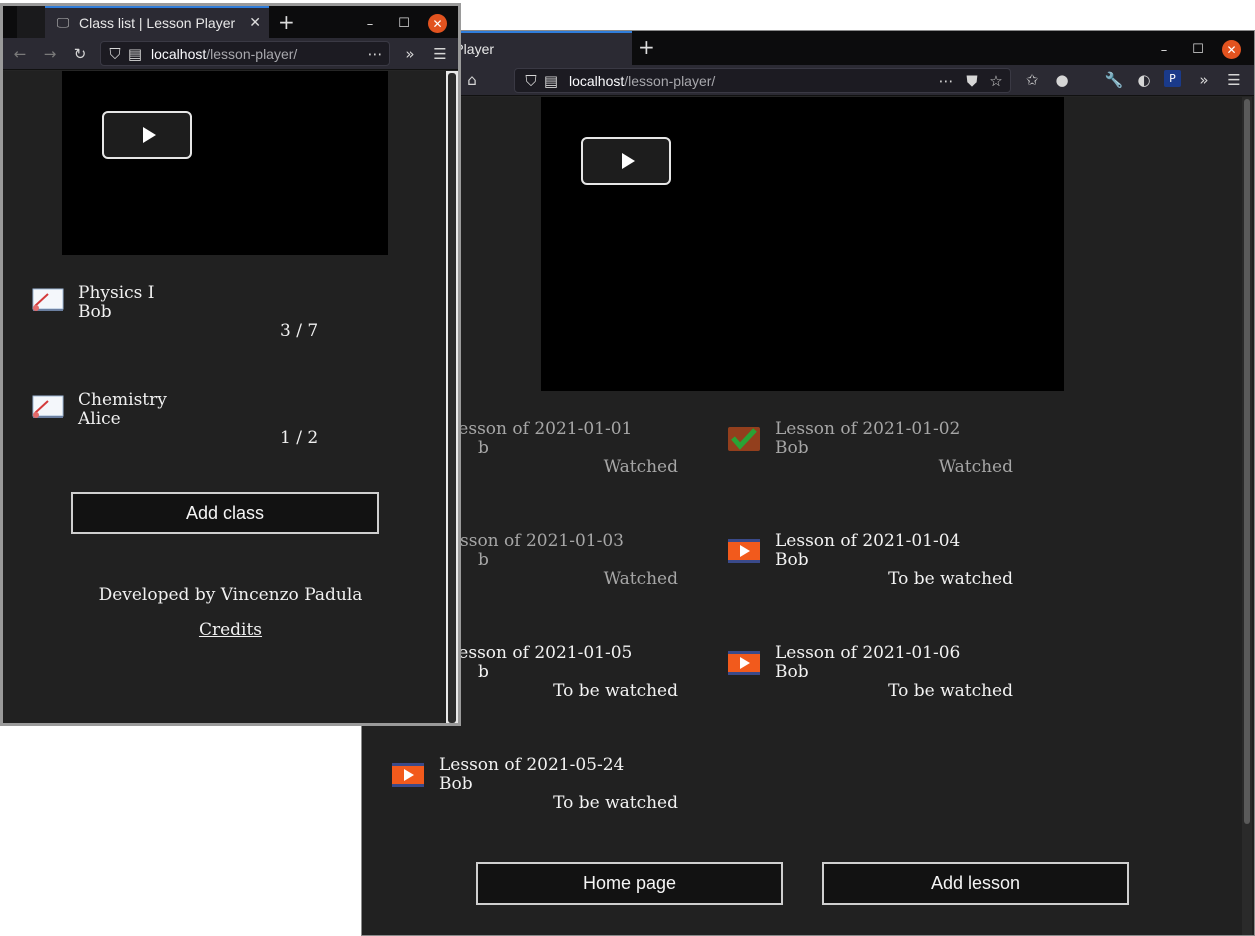 The height and width of the screenshot is (936, 1255). What do you see at coordinates (629, 883) in the screenshot?
I see `home-page-button: Home page` at bounding box center [629, 883].